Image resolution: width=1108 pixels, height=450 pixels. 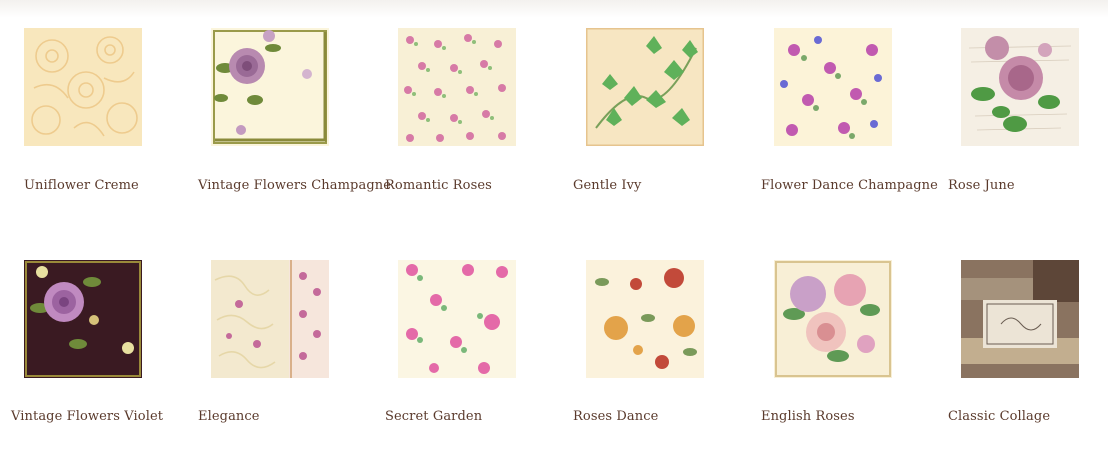 I want to click on product-thumbnail-uniflower-creme, so click(x=83, y=87).